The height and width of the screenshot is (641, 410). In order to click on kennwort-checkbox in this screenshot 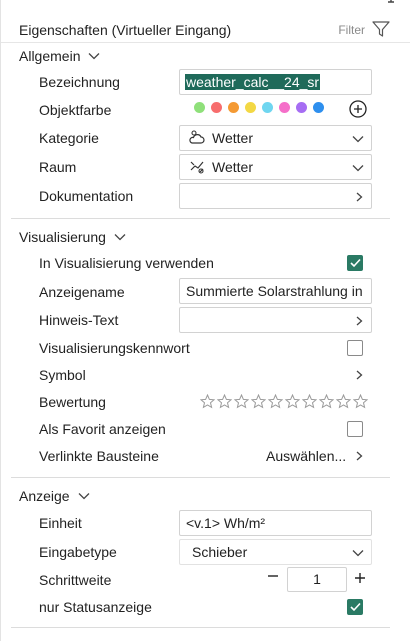, I will do `click(355, 348)`.